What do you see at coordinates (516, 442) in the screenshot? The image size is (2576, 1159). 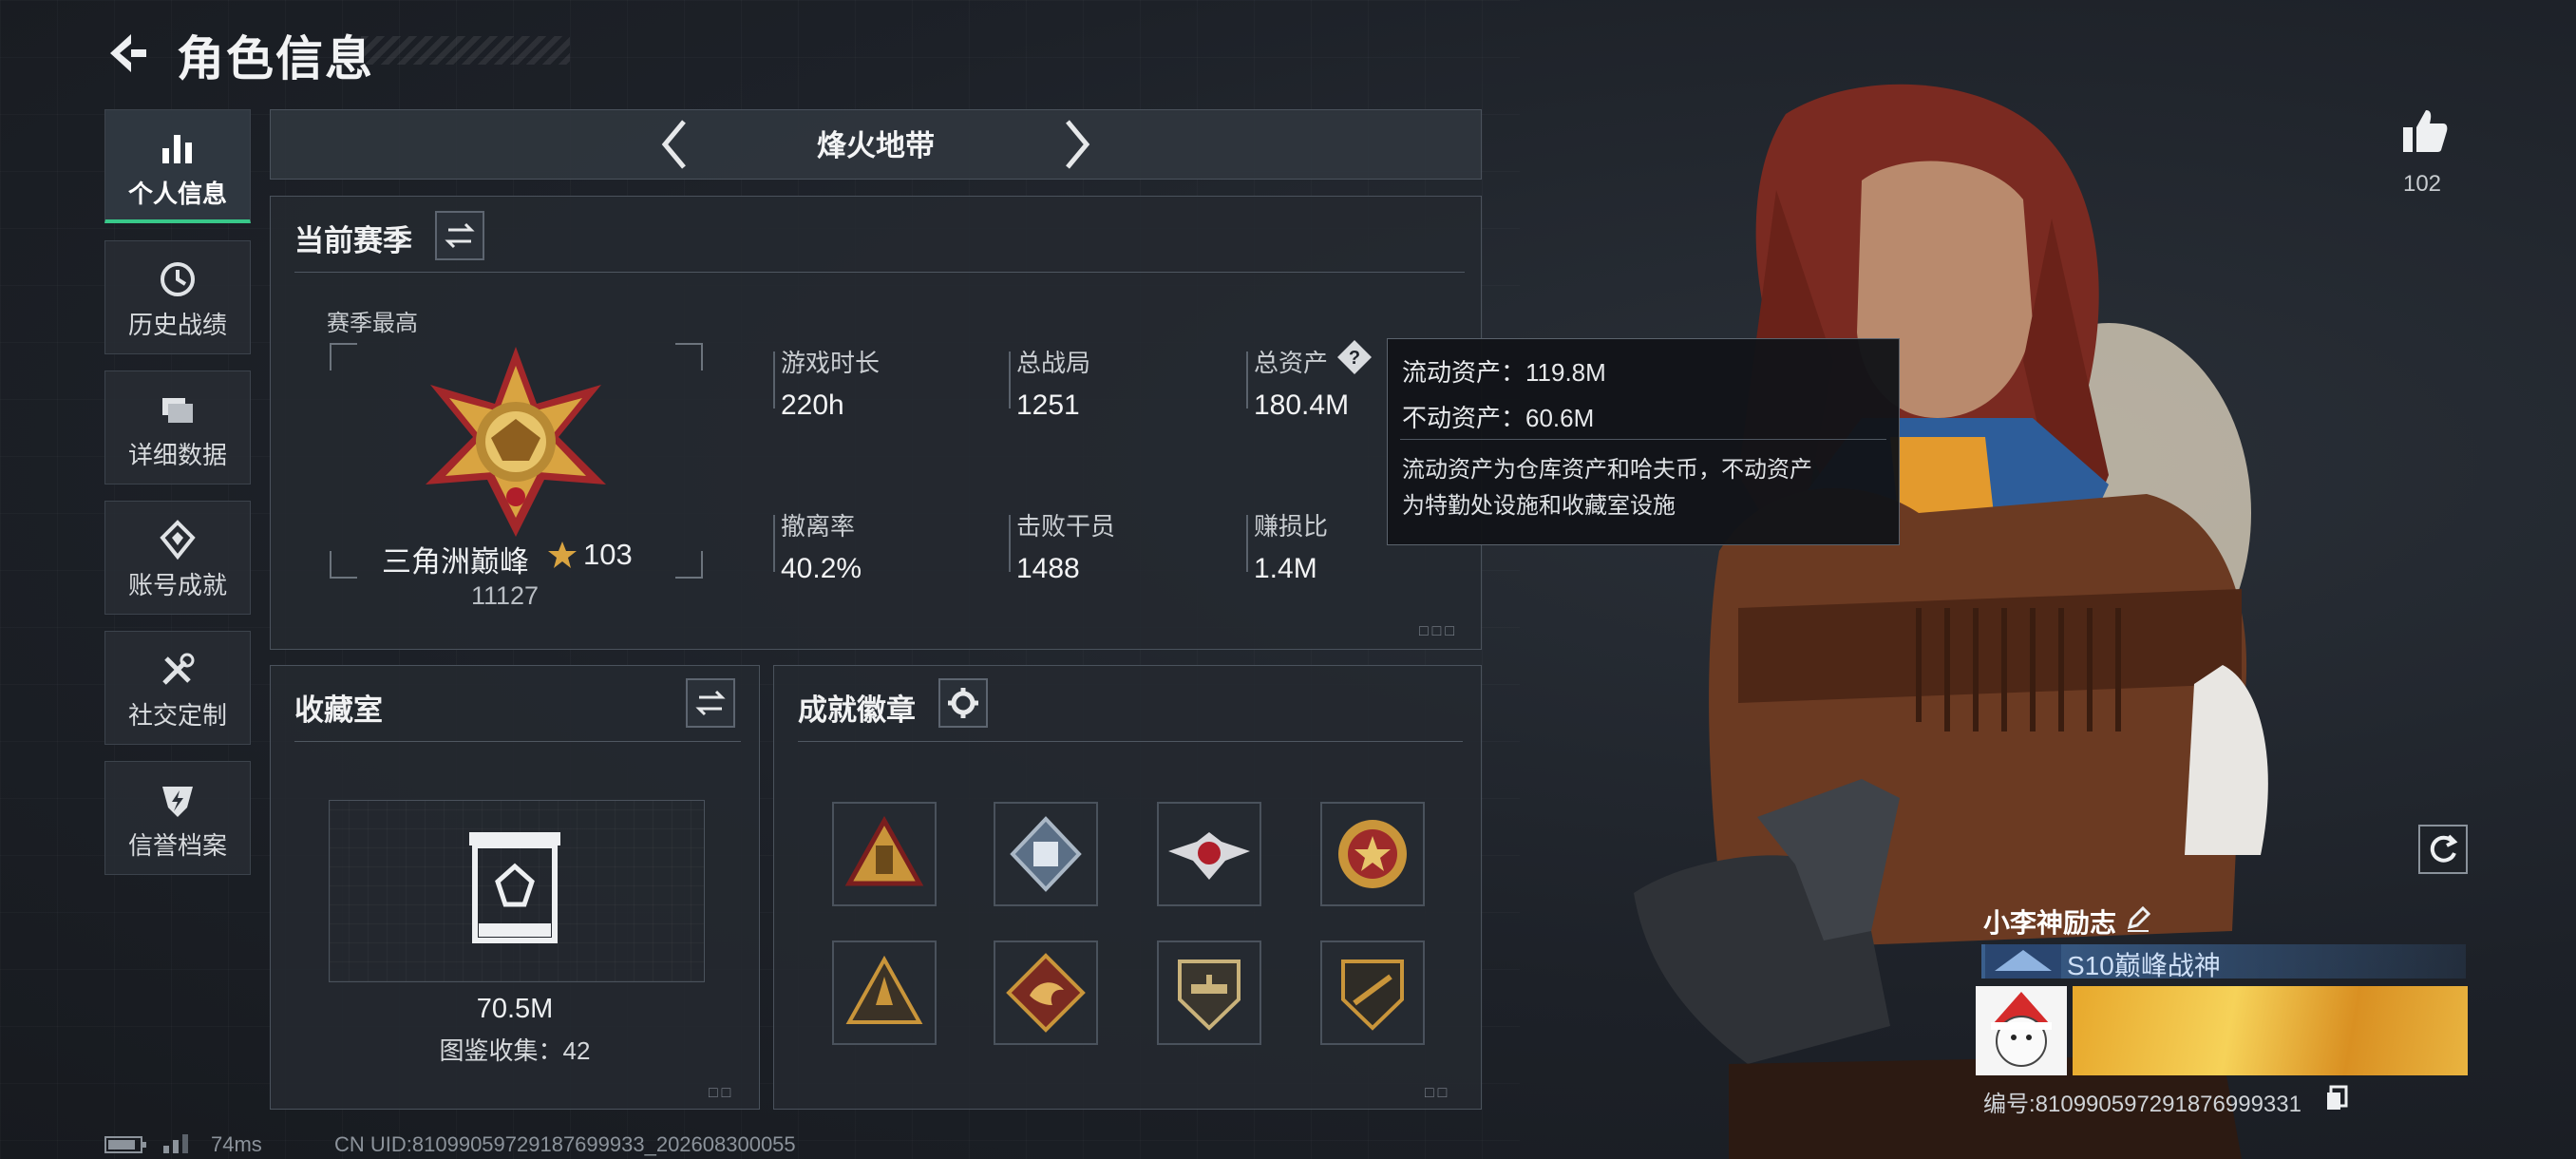 I see `rank-emblem-icon` at bounding box center [516, 442].